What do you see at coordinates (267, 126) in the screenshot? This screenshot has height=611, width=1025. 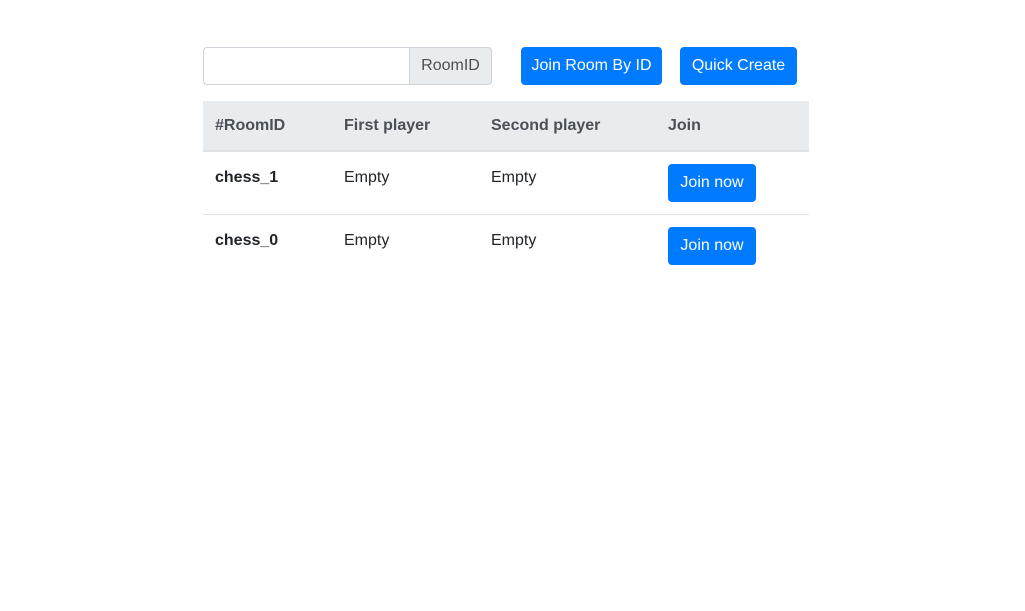 I see `header-room-id: #RoomID` at bounding box center [267, 126].